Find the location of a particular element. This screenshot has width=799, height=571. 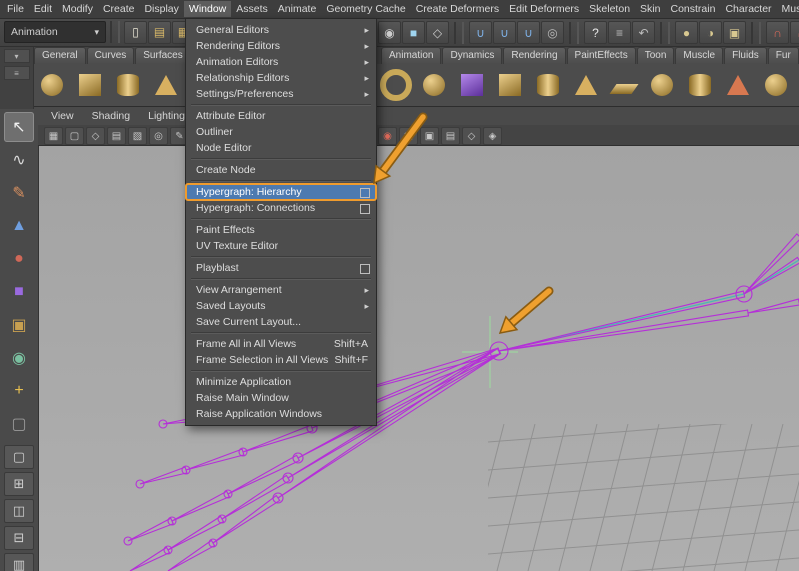

resolution-gate-icon: ▣ is located at coordinates (429, 136).